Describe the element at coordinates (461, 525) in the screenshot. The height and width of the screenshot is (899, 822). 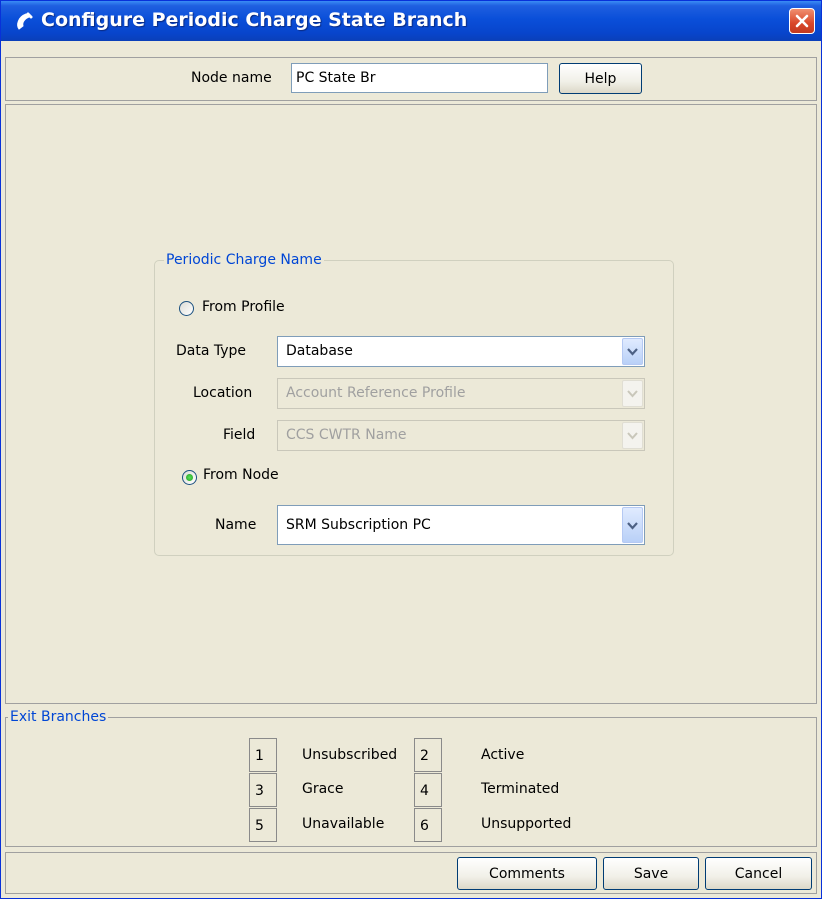
I see `name-select: SRM Subscription PC` at that location.